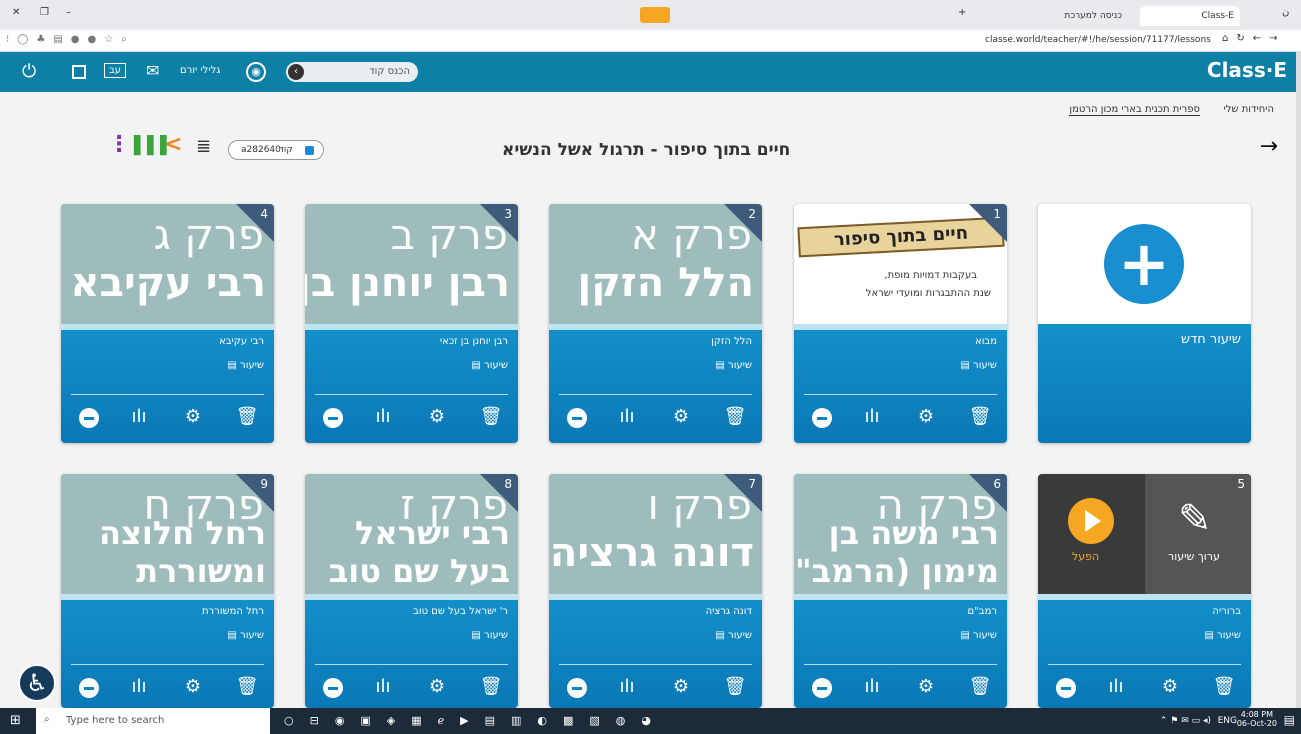 This screenshot has height=734, width=1301. What do you see at coordinates (928, 293) in the screenshot?
I see `lesson-thumb-sub: שנת ההתבגרות ומועדי ישראל` at bounding box center [928, 293].